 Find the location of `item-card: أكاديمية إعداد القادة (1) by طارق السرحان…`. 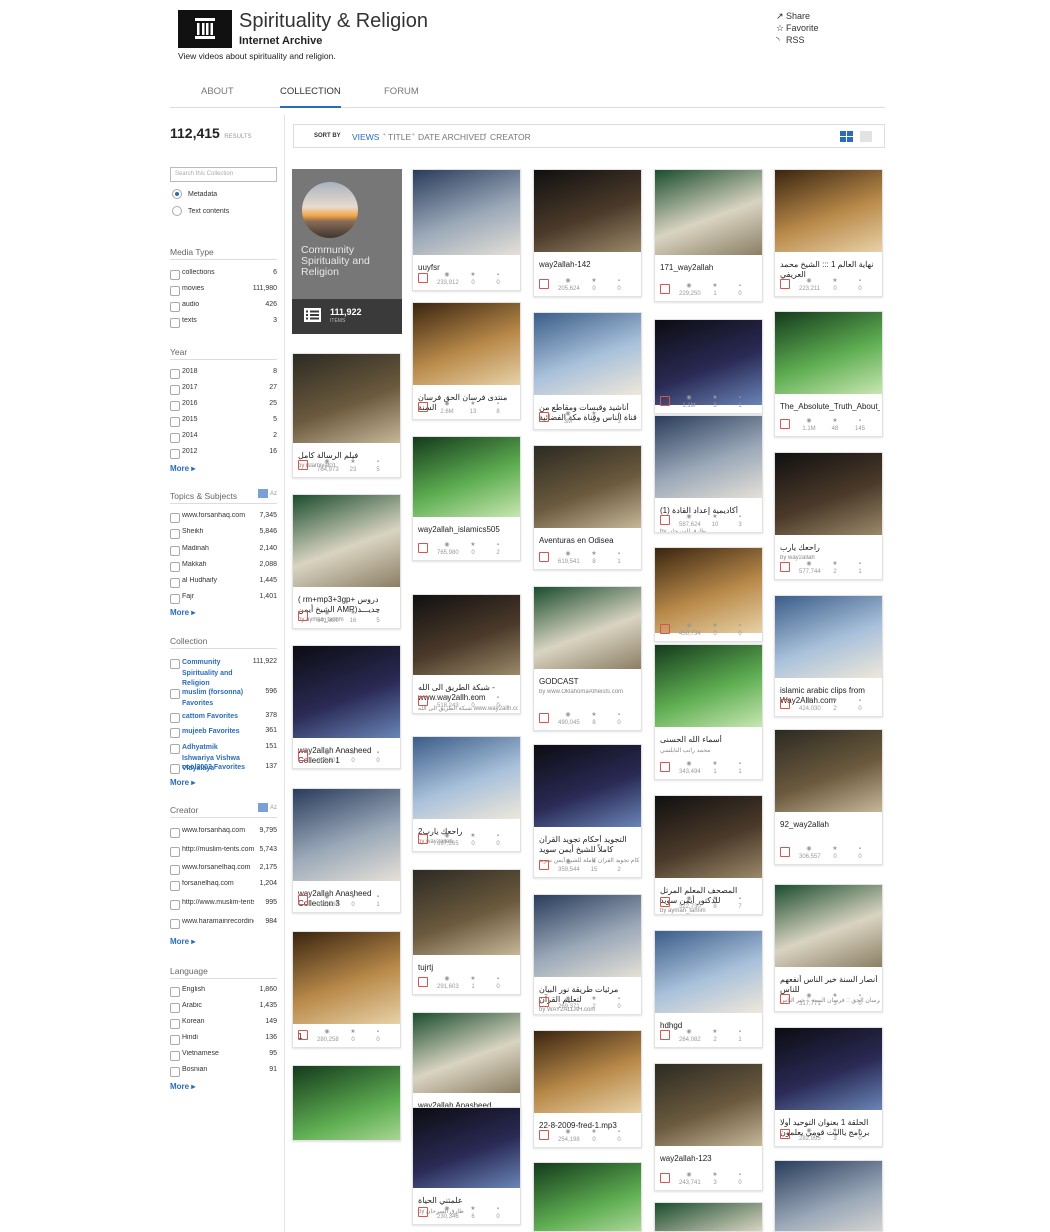

item-card: أكاديمية إعداد القادة (1) by طارق السرحان… is located at coordinates (708, 474).